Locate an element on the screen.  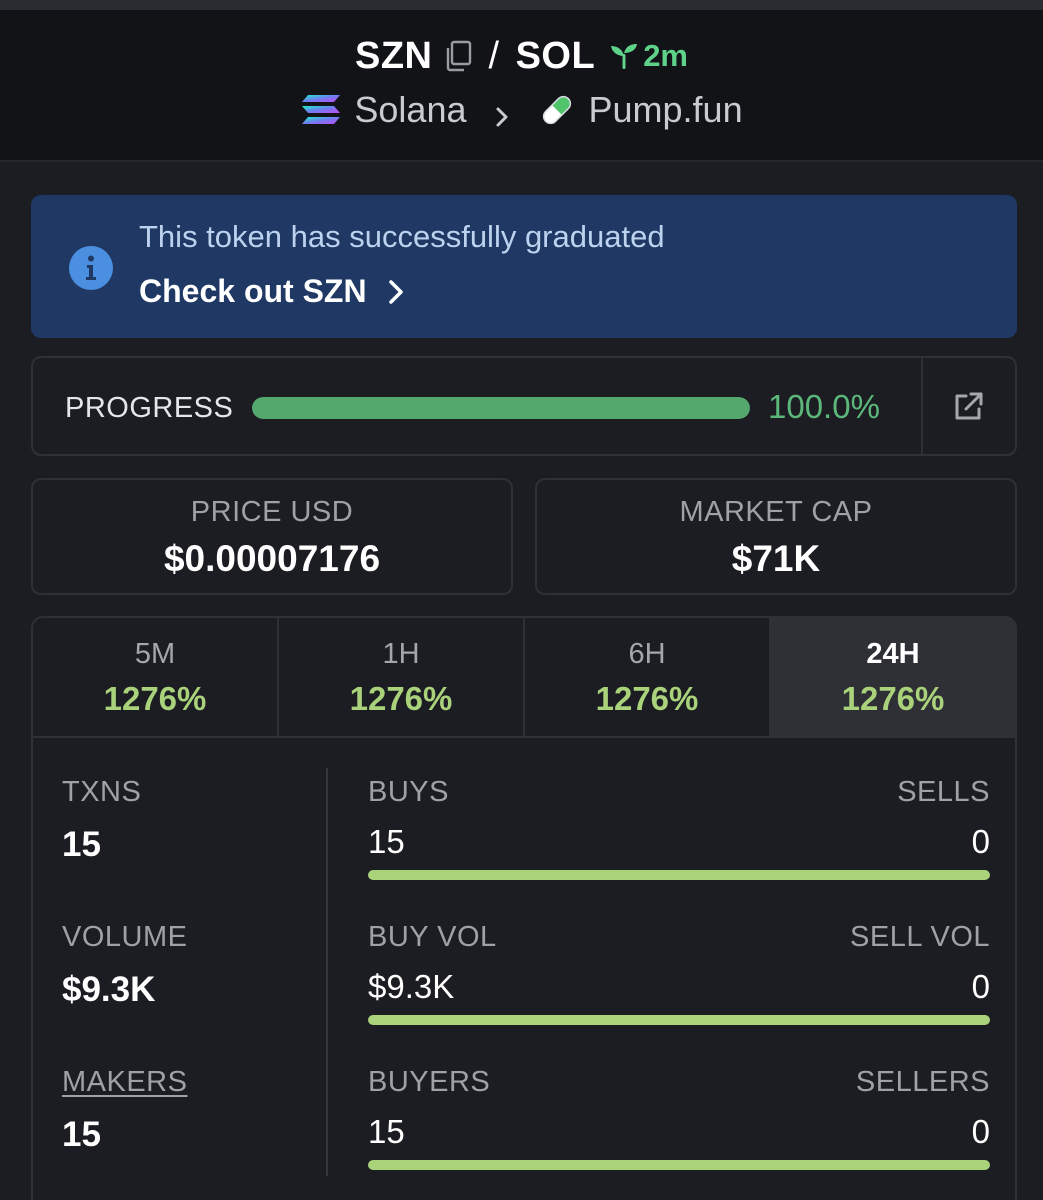
base-symbol: SZN is located at coordinates (394, 55).